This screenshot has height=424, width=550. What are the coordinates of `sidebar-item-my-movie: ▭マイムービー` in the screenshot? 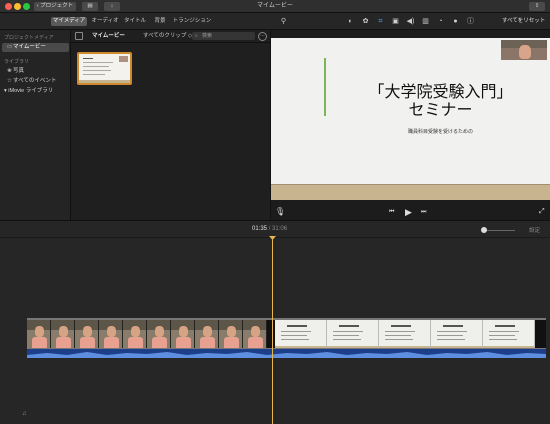 It's located at (35, 47).